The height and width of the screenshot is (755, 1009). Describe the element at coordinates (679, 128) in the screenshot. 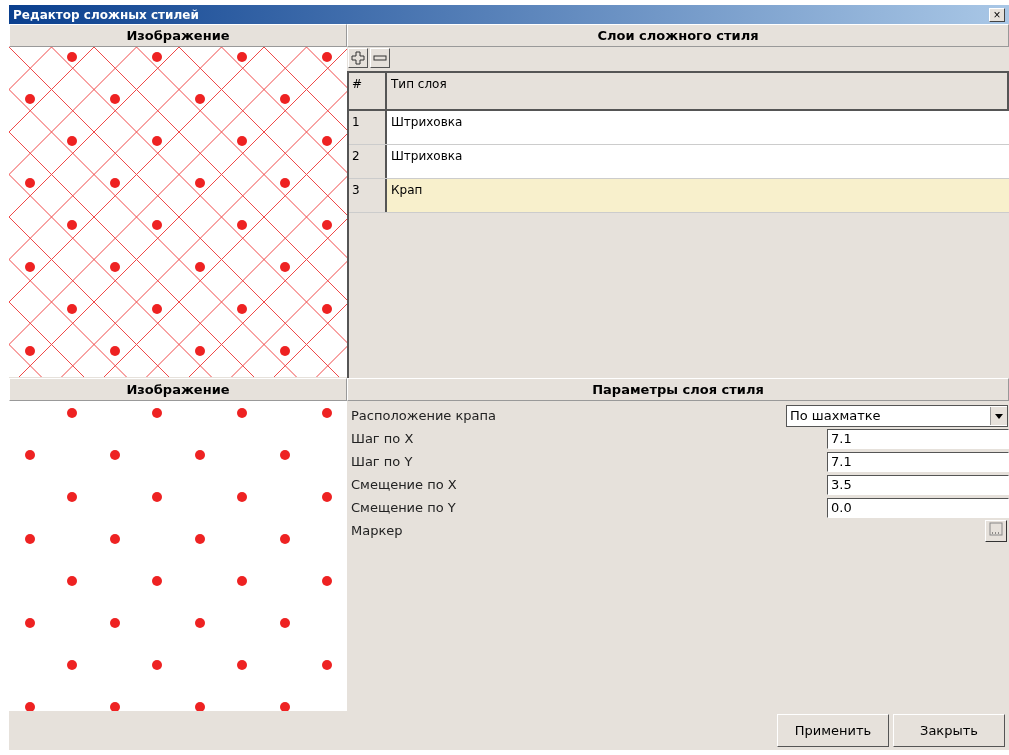

I see `layer-row: 1 Штриховка` at that location.